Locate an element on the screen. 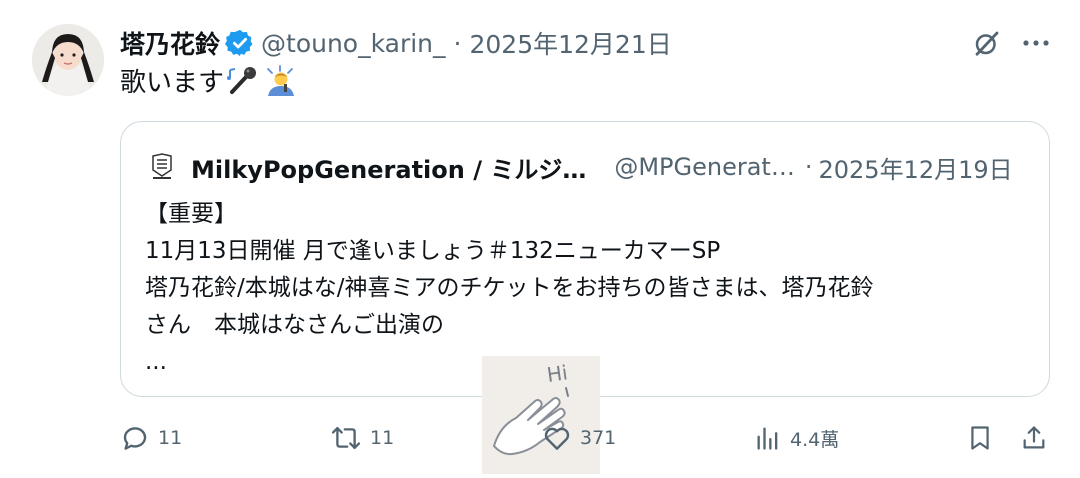 The image size is (1080, 478). post-date: 2025年12月21日 is located at coordinates (570, 43).